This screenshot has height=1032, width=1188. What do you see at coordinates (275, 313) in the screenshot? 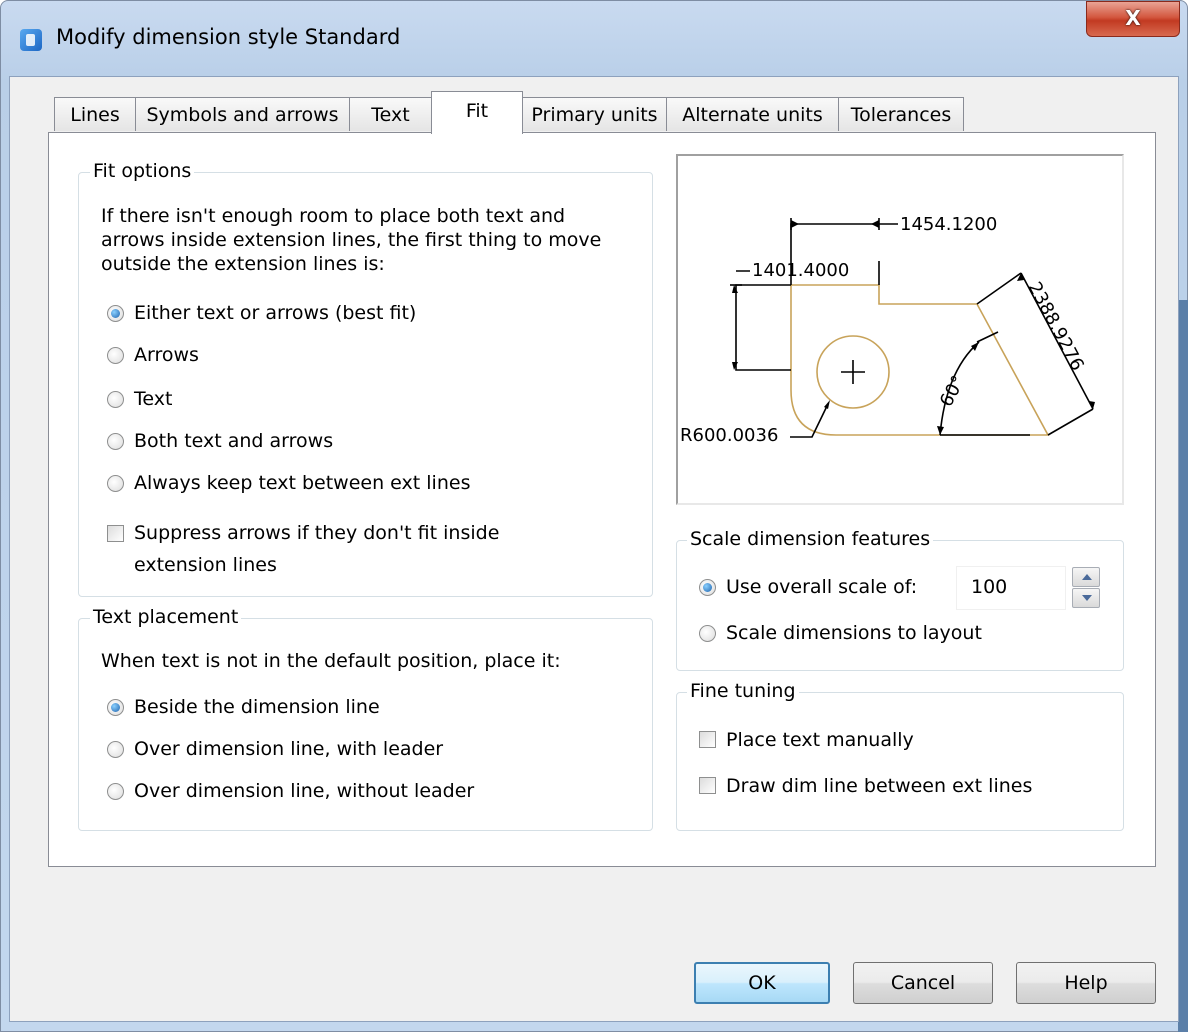
I see `radio-label-either-text-or-arrows: Either text or arrows (best fit)` at bounding box center [275, 313].